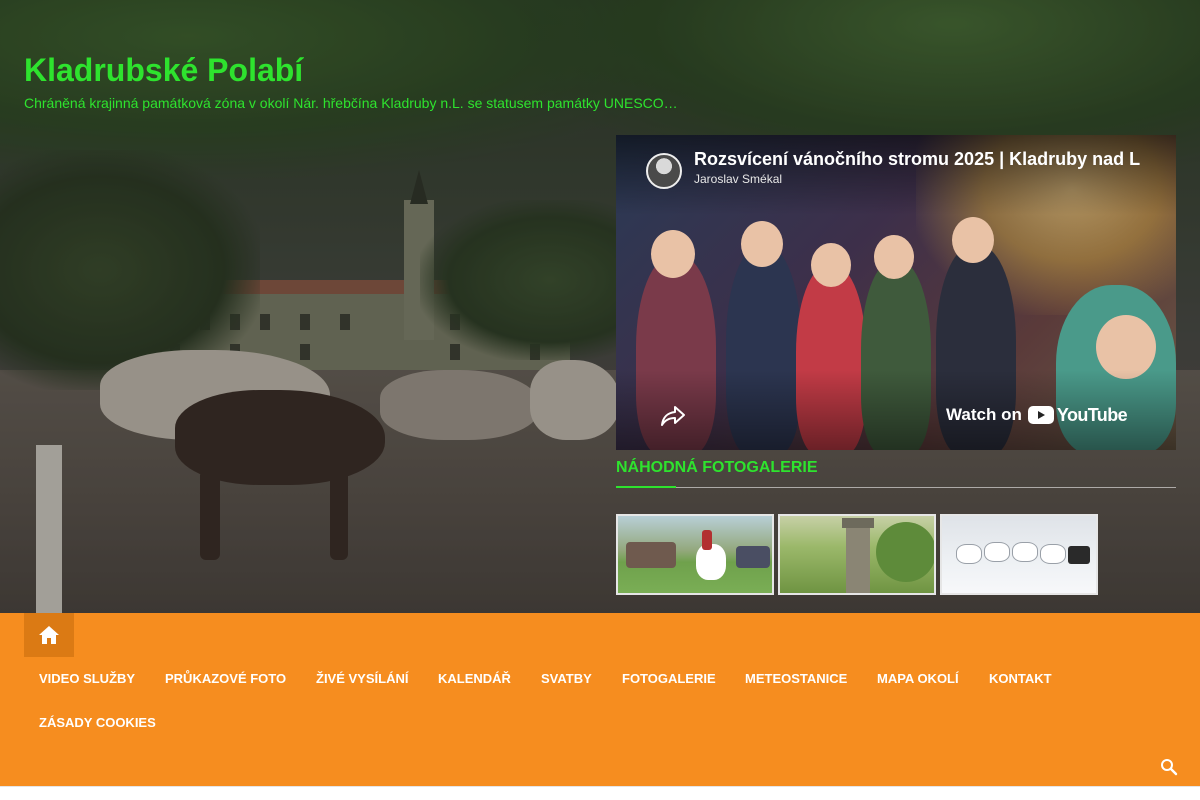 This screenshot has height=800, width=1200. I want to click on random-gallery-heading: Náhodná fotogalerie, so click(717, 467).